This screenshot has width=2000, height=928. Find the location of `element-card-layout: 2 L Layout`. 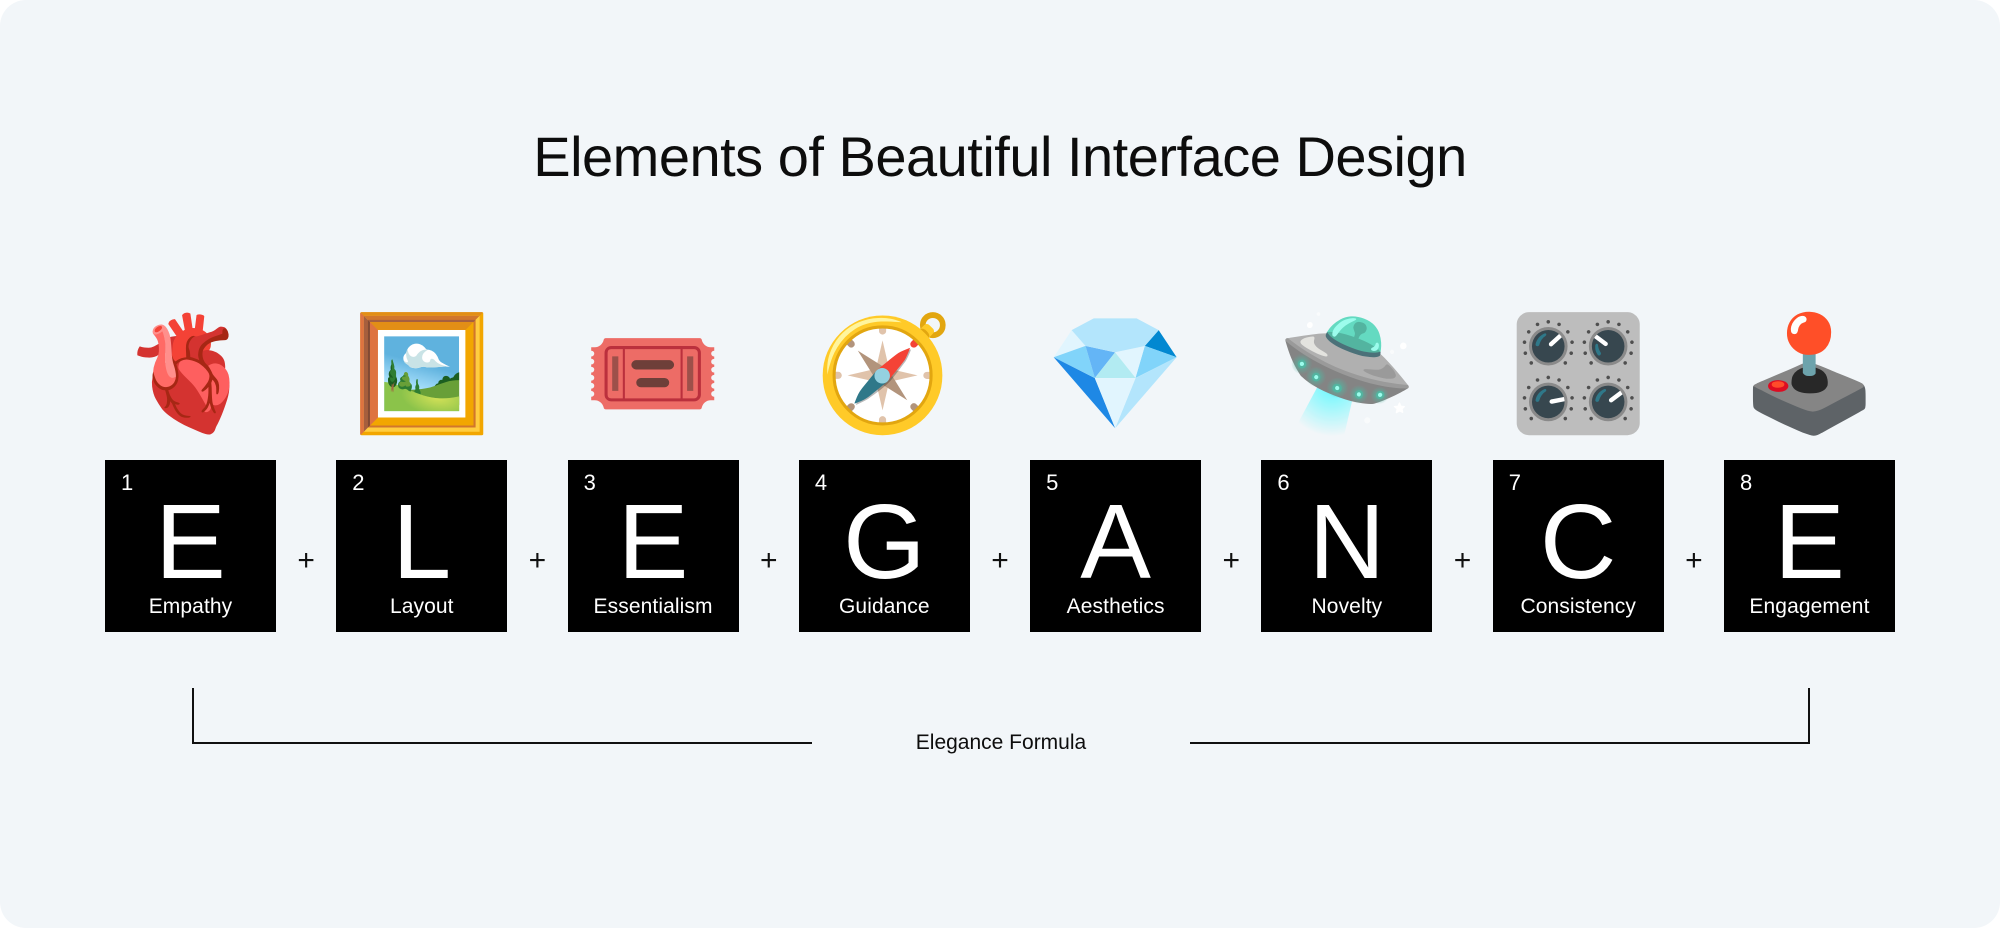

element-card-layout: 2 L Layout is located at coordinates (422, 546).